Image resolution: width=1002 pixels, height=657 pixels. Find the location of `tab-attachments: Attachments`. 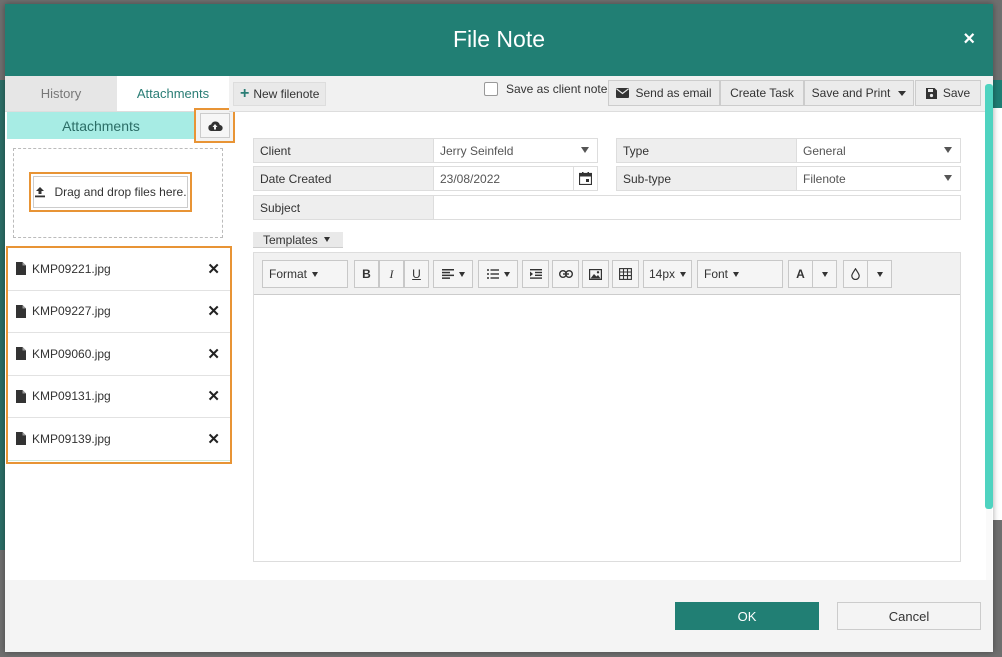

tab-attachments: Attachments is located at coordinates (173, 93).